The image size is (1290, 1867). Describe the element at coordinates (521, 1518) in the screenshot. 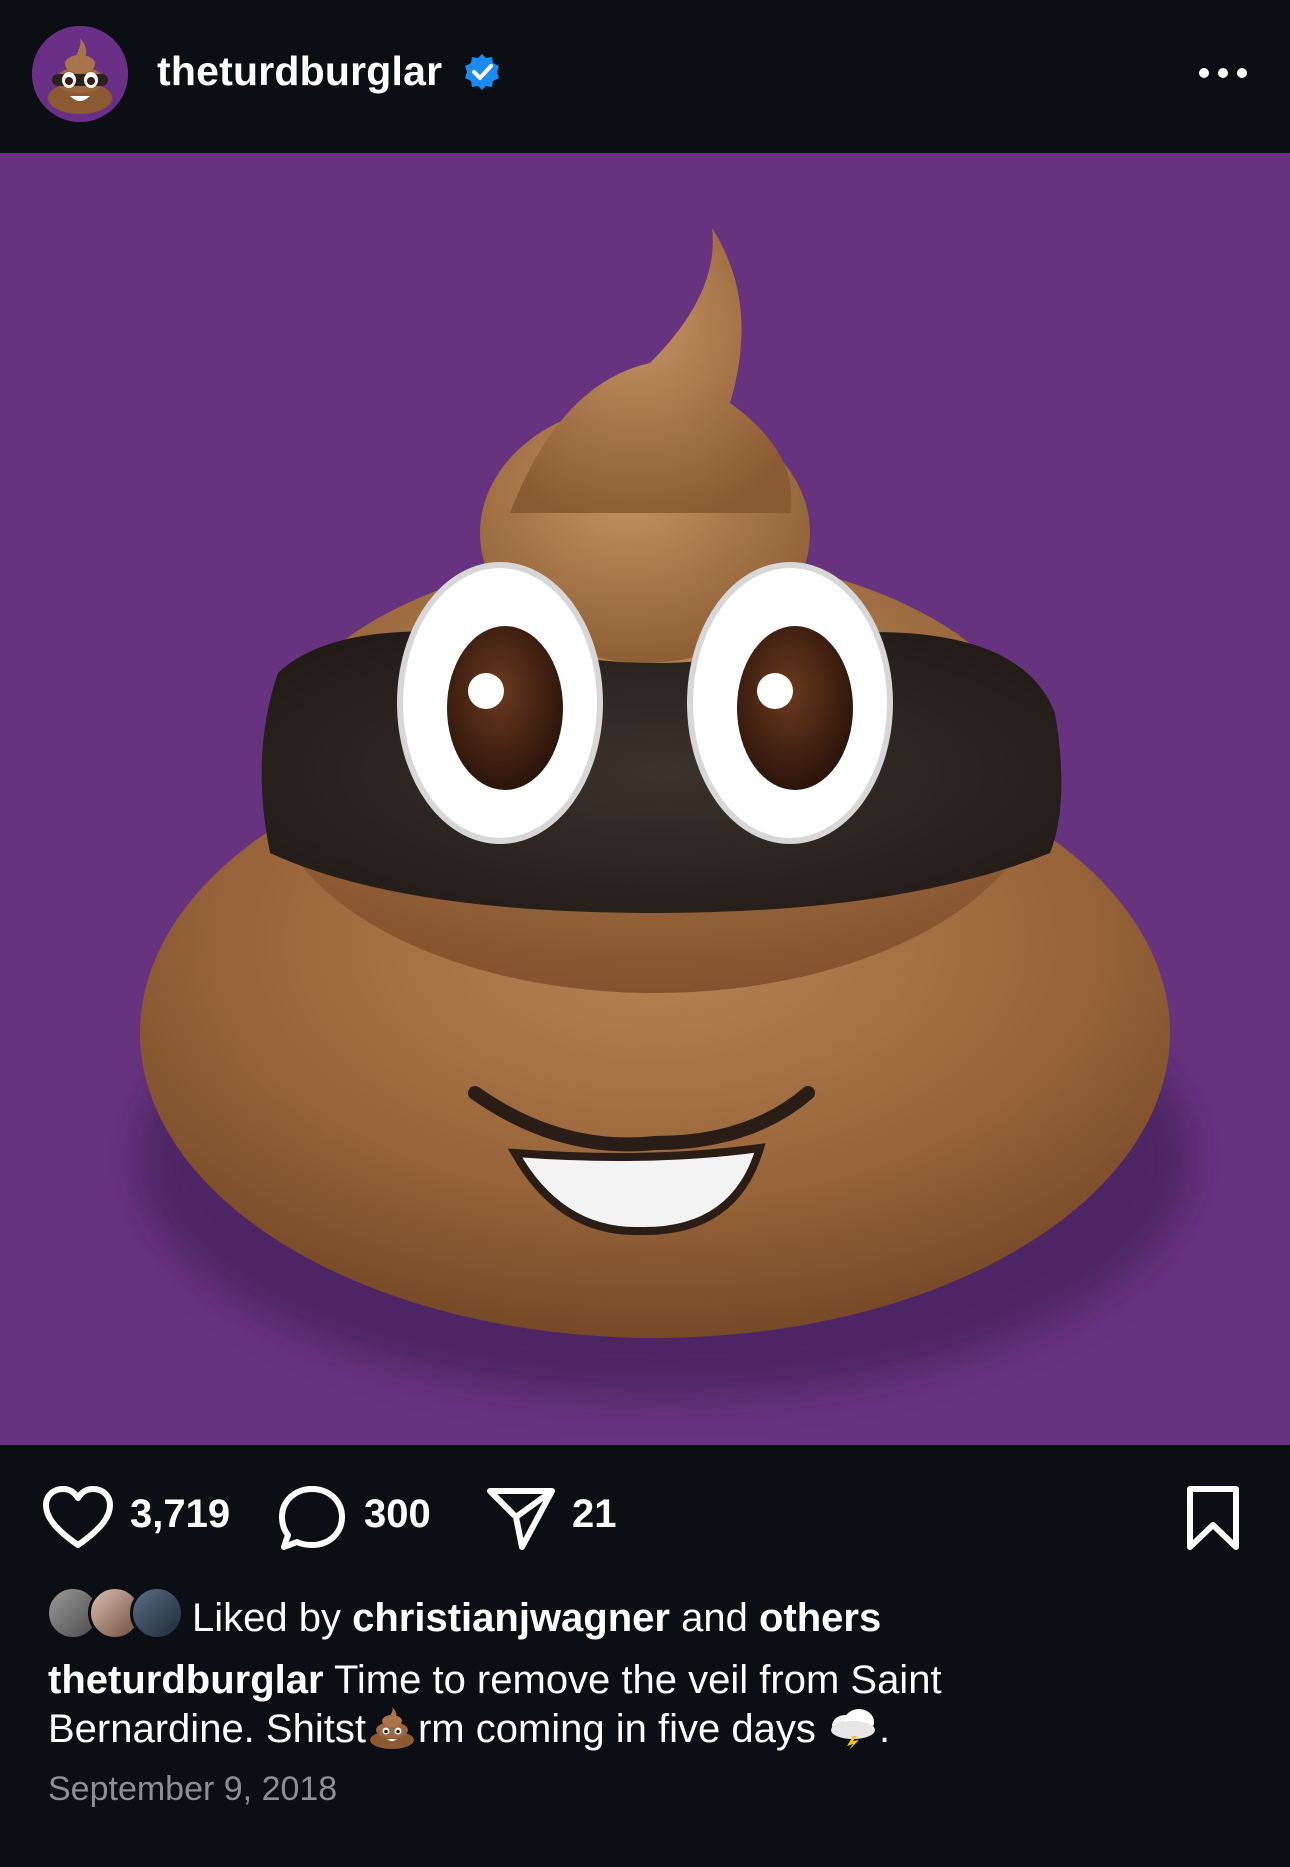

I see `share-icon` at that location.